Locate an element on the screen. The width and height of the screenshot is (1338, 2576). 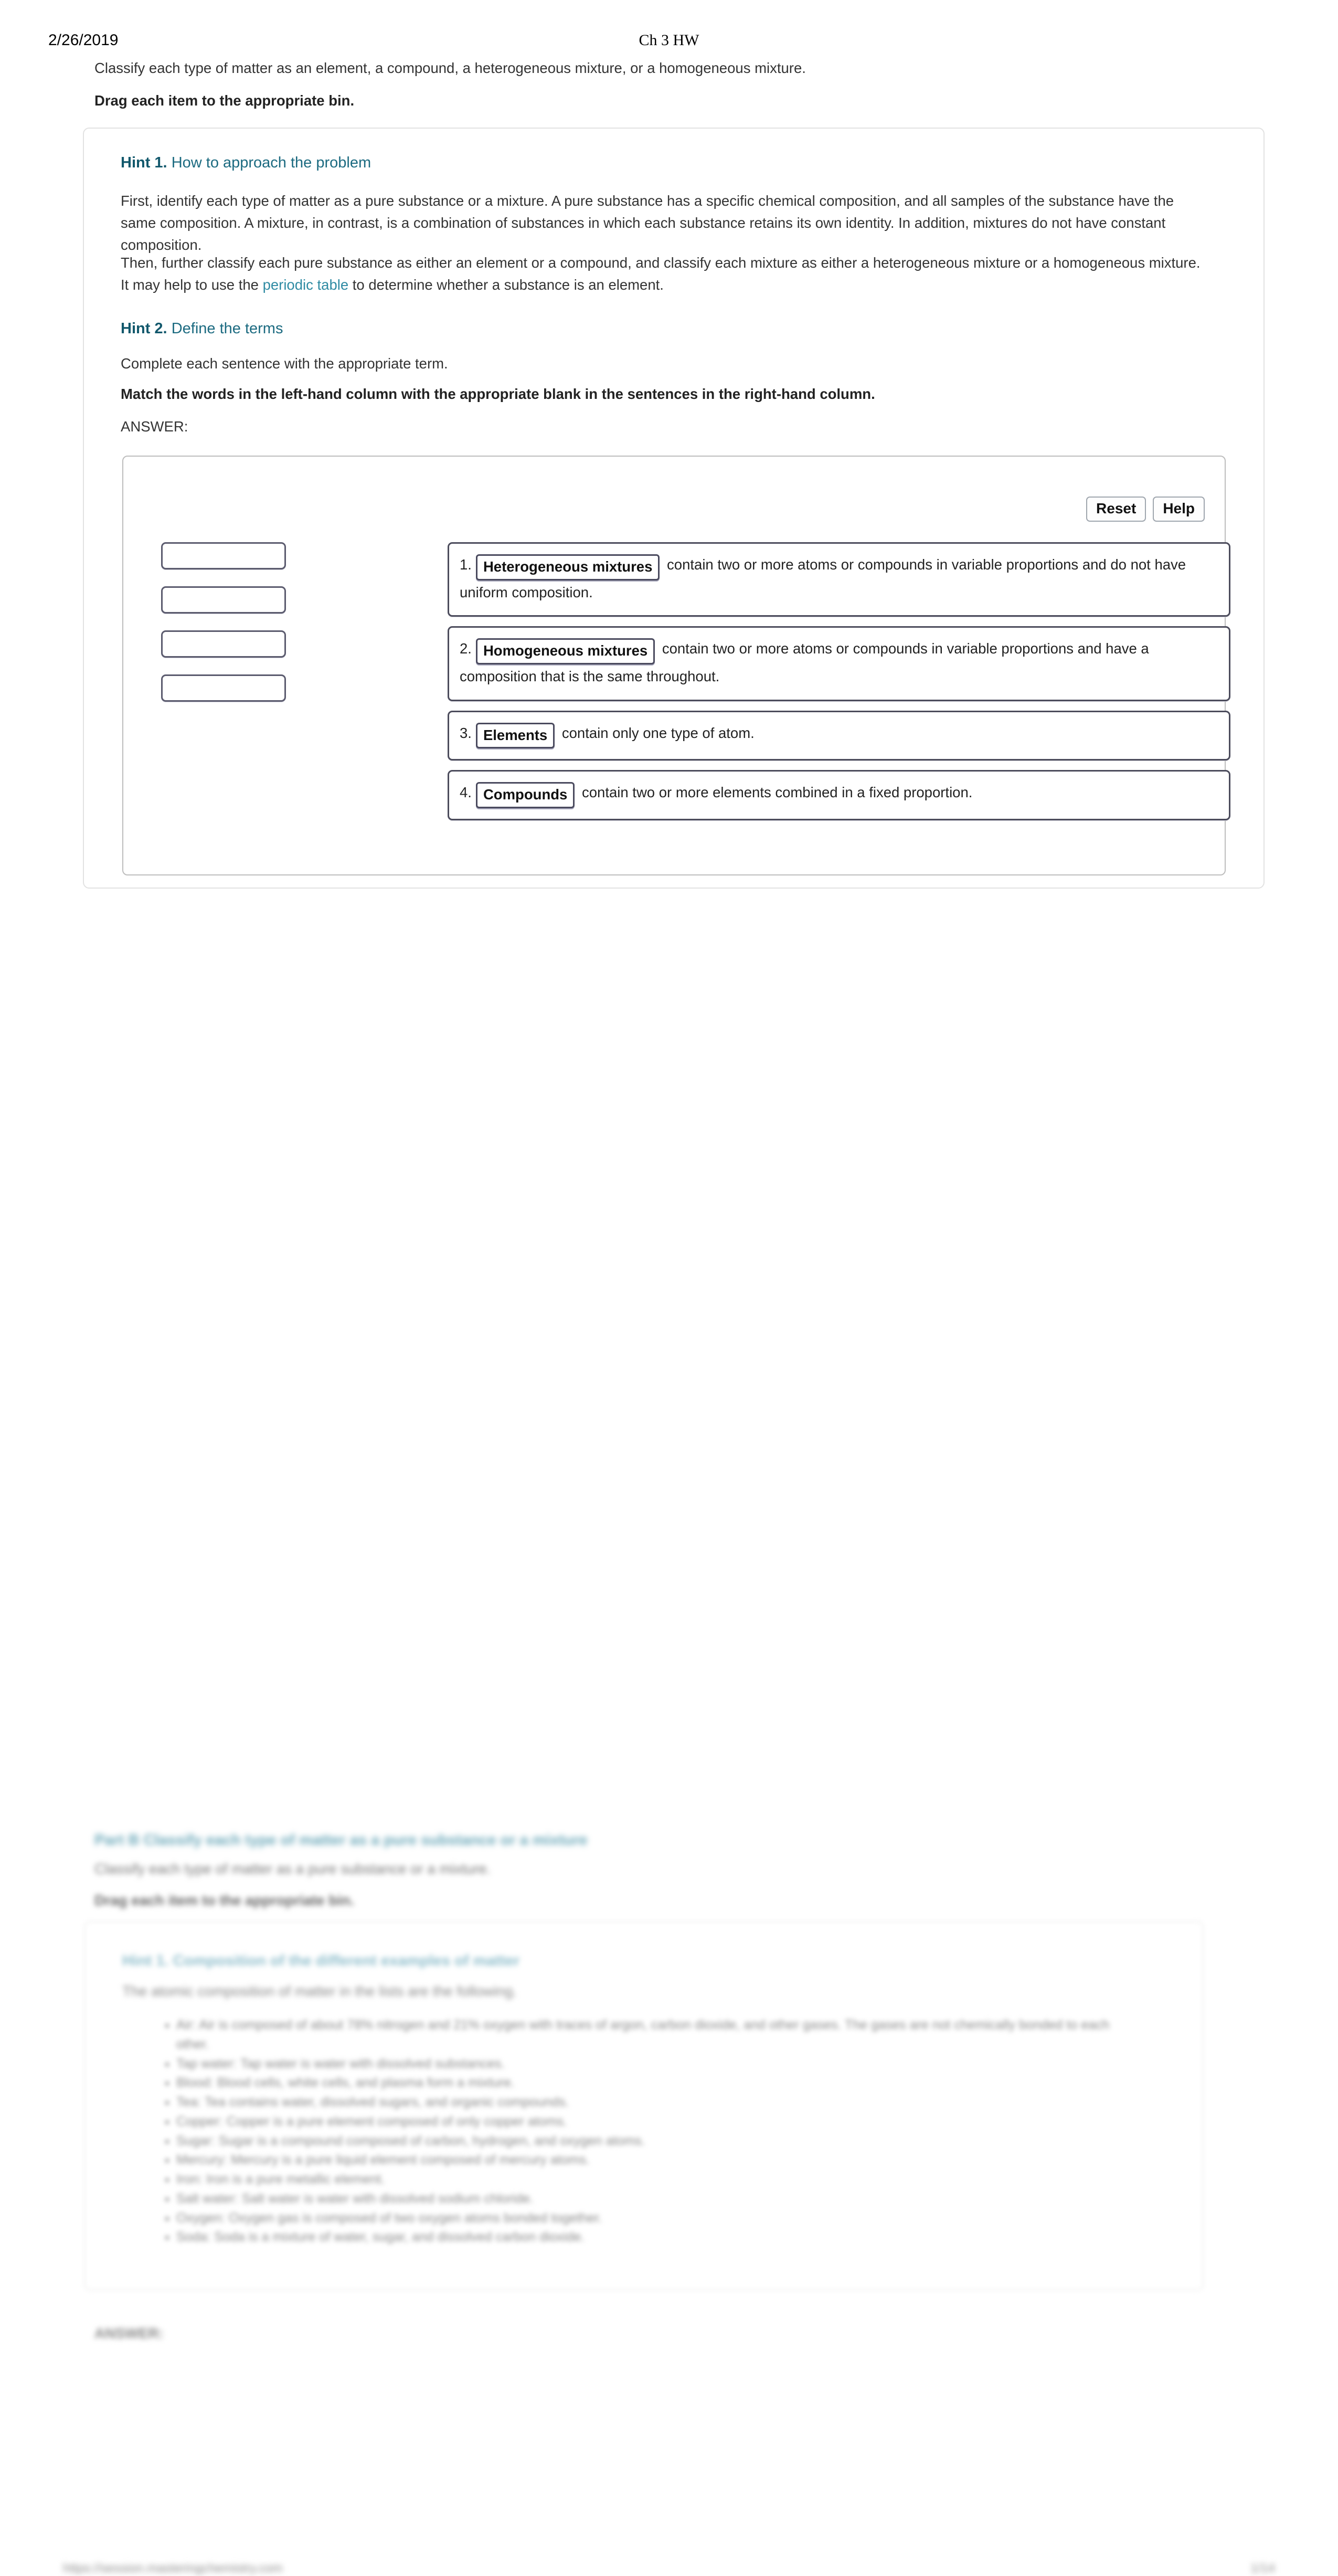
reset-button: Reset is located at coordinates (1116, 509).